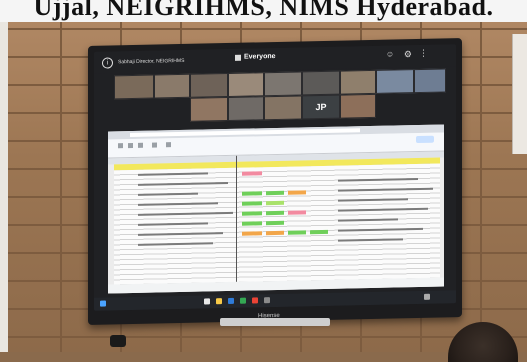  I want to click on meeting-presenter-title: Sabhaji Director, NEIGRIHMS, so click(151, 61).